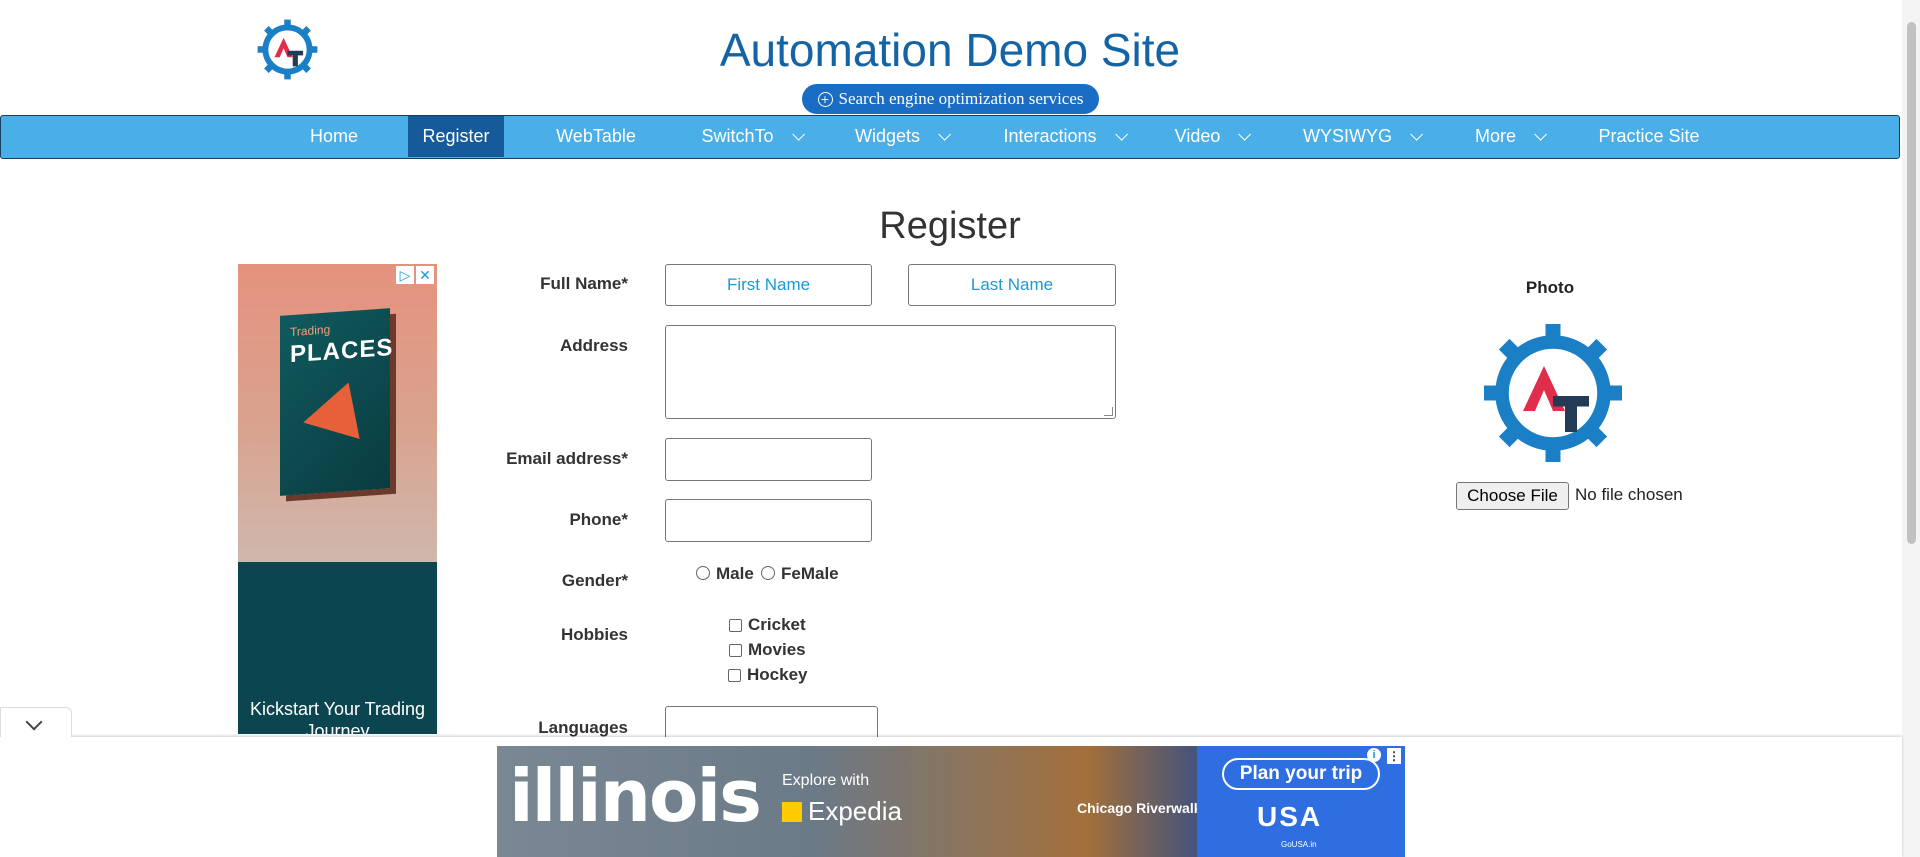 The width and height of the screenshot is (1920, 857). Describe the element at coordinates (1299, 844) in the screenshot. I see `ad-gousa-text: GoUSA.in` at that location.